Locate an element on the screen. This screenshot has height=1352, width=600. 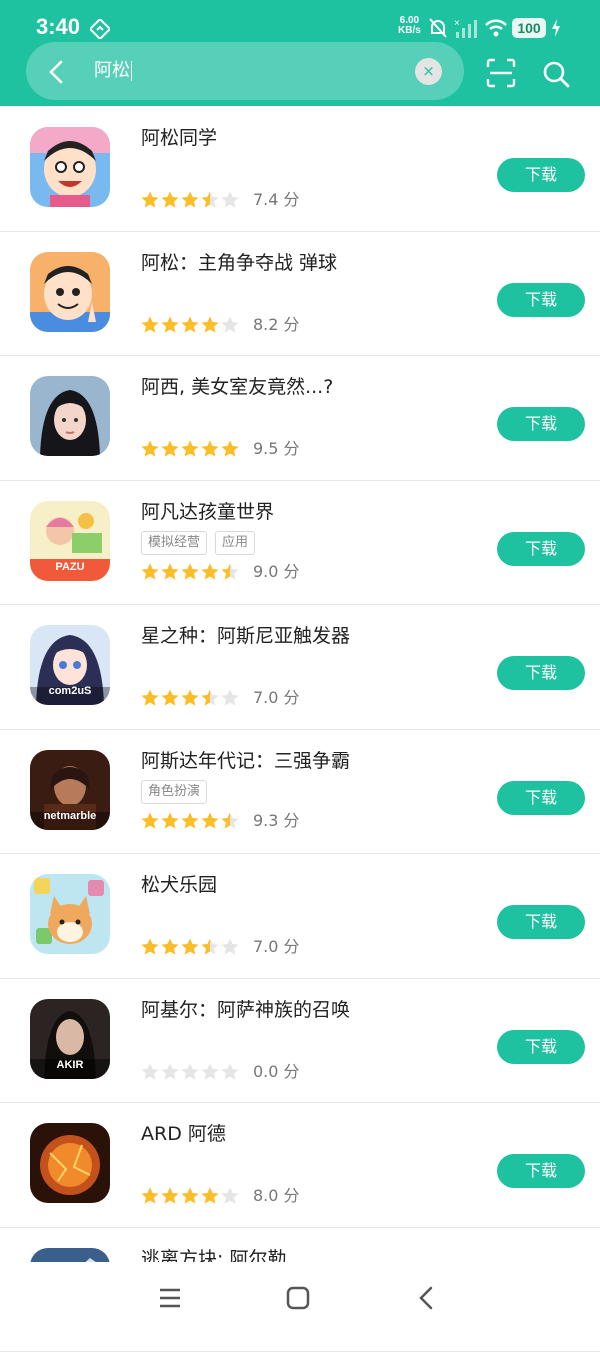
back-nav-icon is located at coordinates (426, 1298).